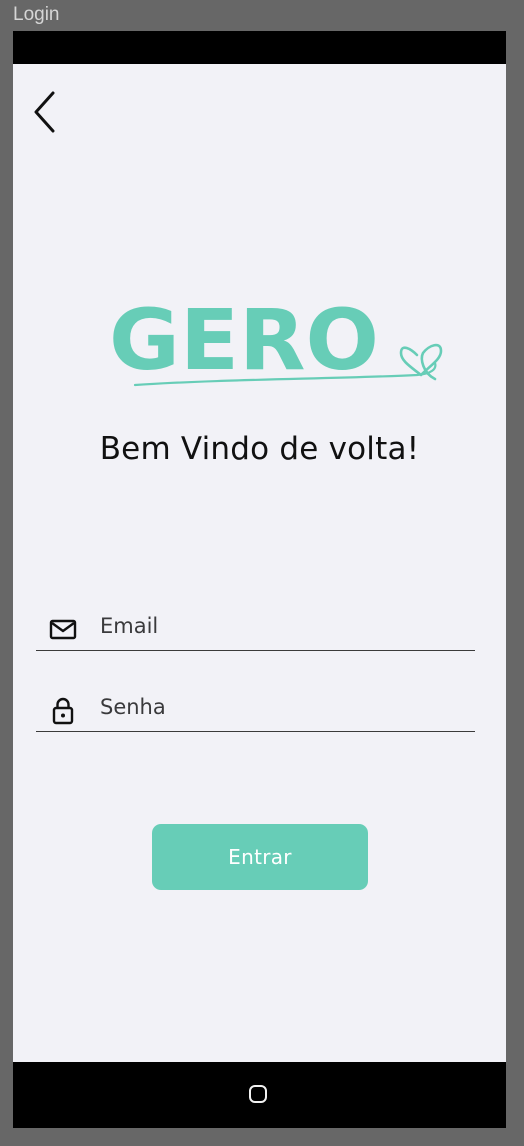 The width and height of the screenshot is (524, 1146). Describe the element at coordinates (259, 449) in the screenshot. I see `welcome-heading: Bem Vindo de volta!` at that location.